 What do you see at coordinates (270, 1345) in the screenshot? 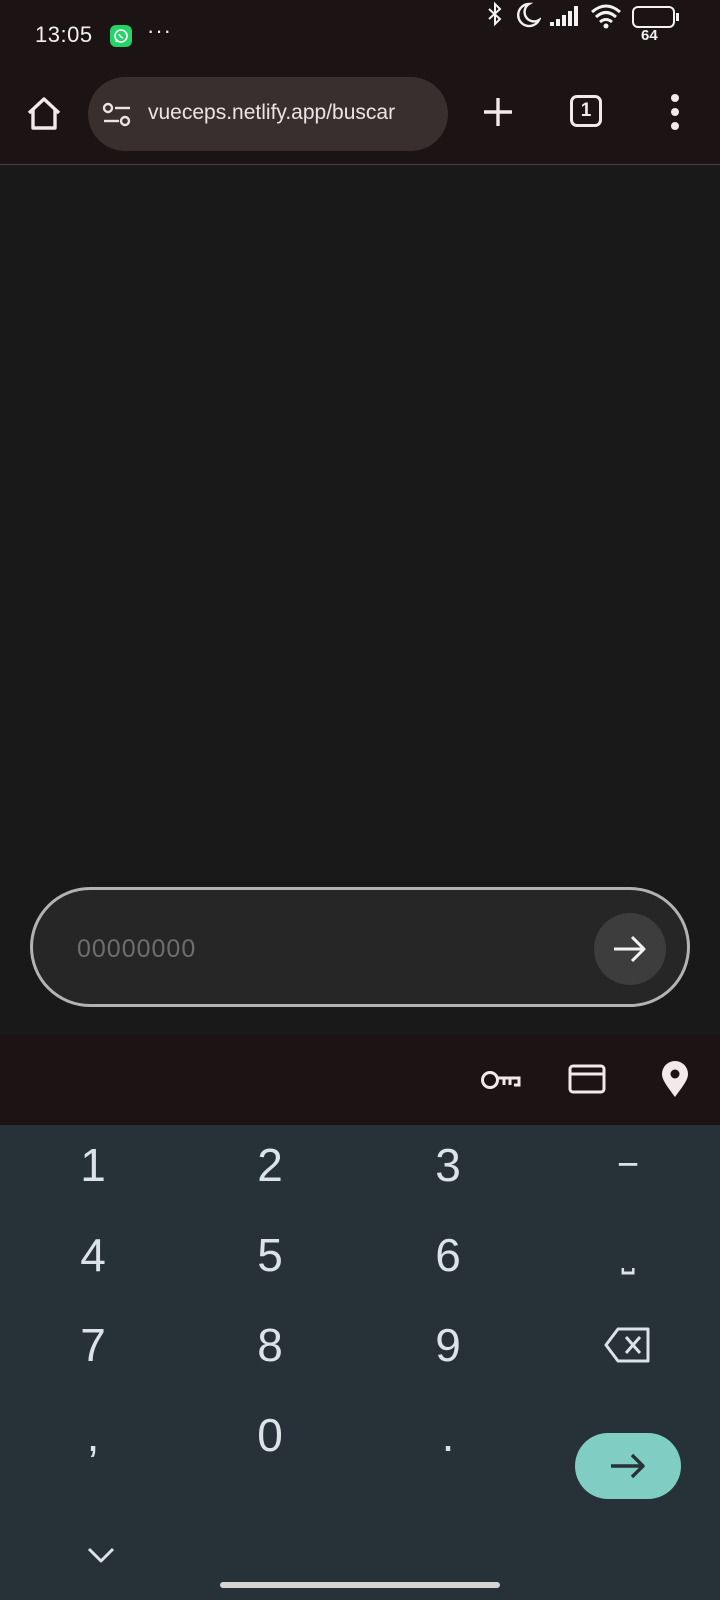
I see `key-8: 8` at bounding box center [270, 1345].